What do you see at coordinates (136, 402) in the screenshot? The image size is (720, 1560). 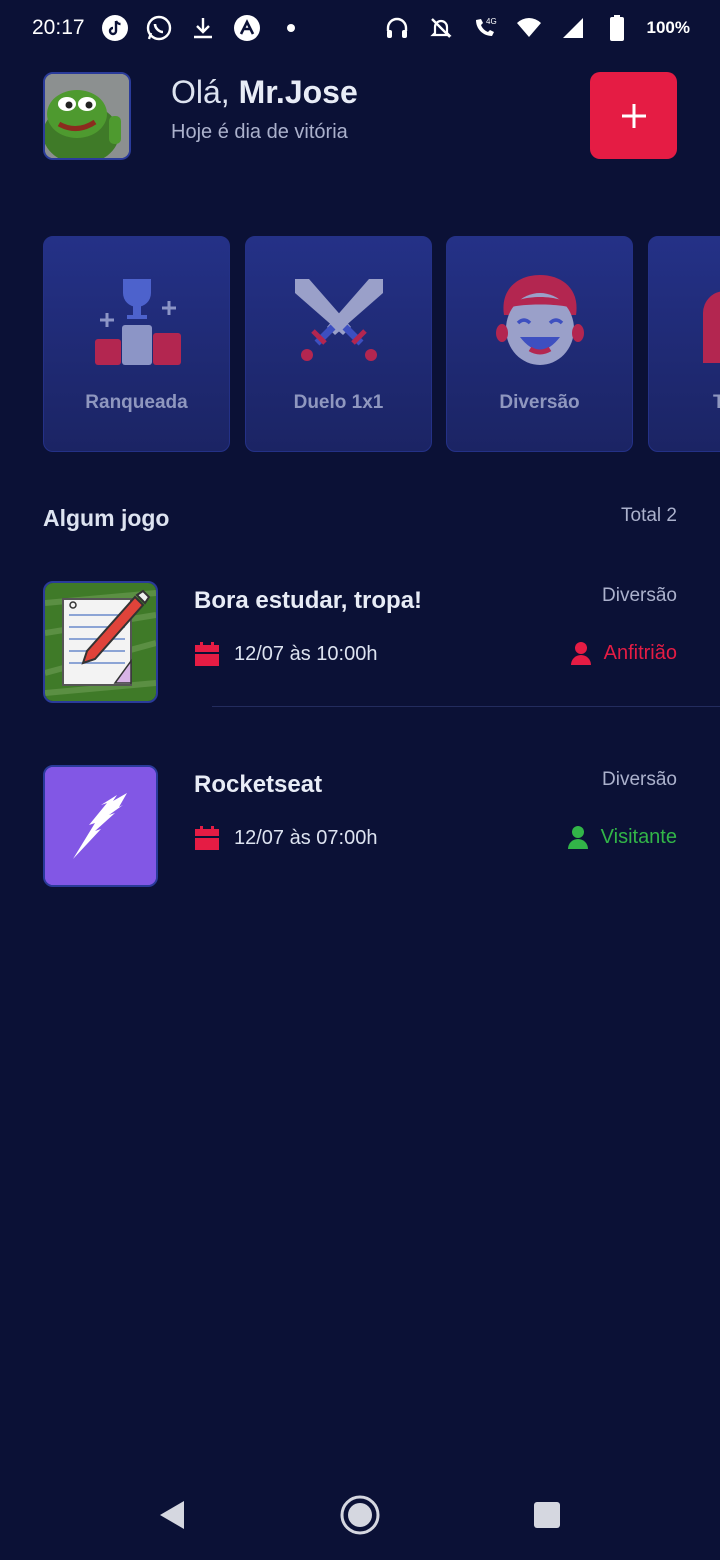 I see `category-label: Ranqueada` at bounding box center [136, 402].